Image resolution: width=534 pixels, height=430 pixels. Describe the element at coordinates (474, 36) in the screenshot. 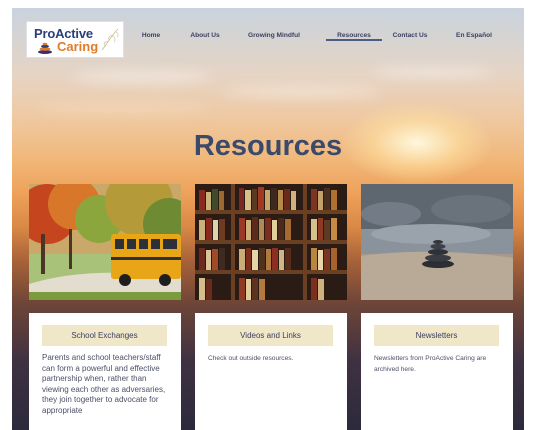

I see `nav-en-espanol: En Español` at that location.